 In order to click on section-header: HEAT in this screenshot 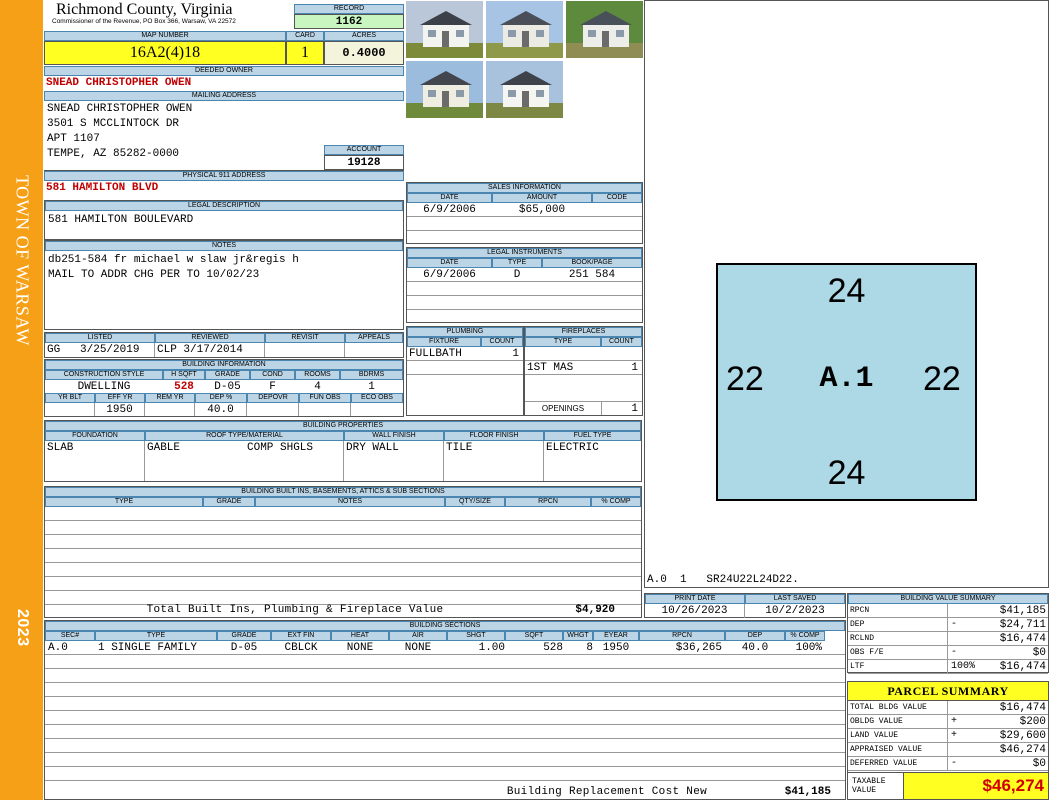, I will do `click(360, 636)`.